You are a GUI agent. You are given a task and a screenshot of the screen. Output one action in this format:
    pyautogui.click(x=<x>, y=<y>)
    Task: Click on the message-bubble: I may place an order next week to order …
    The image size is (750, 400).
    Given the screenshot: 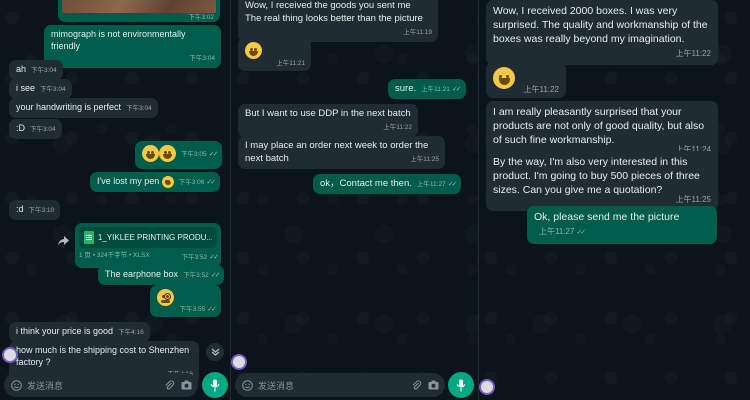 What is the action you would take?
    pyautogui.click(x=341, y=152)
    